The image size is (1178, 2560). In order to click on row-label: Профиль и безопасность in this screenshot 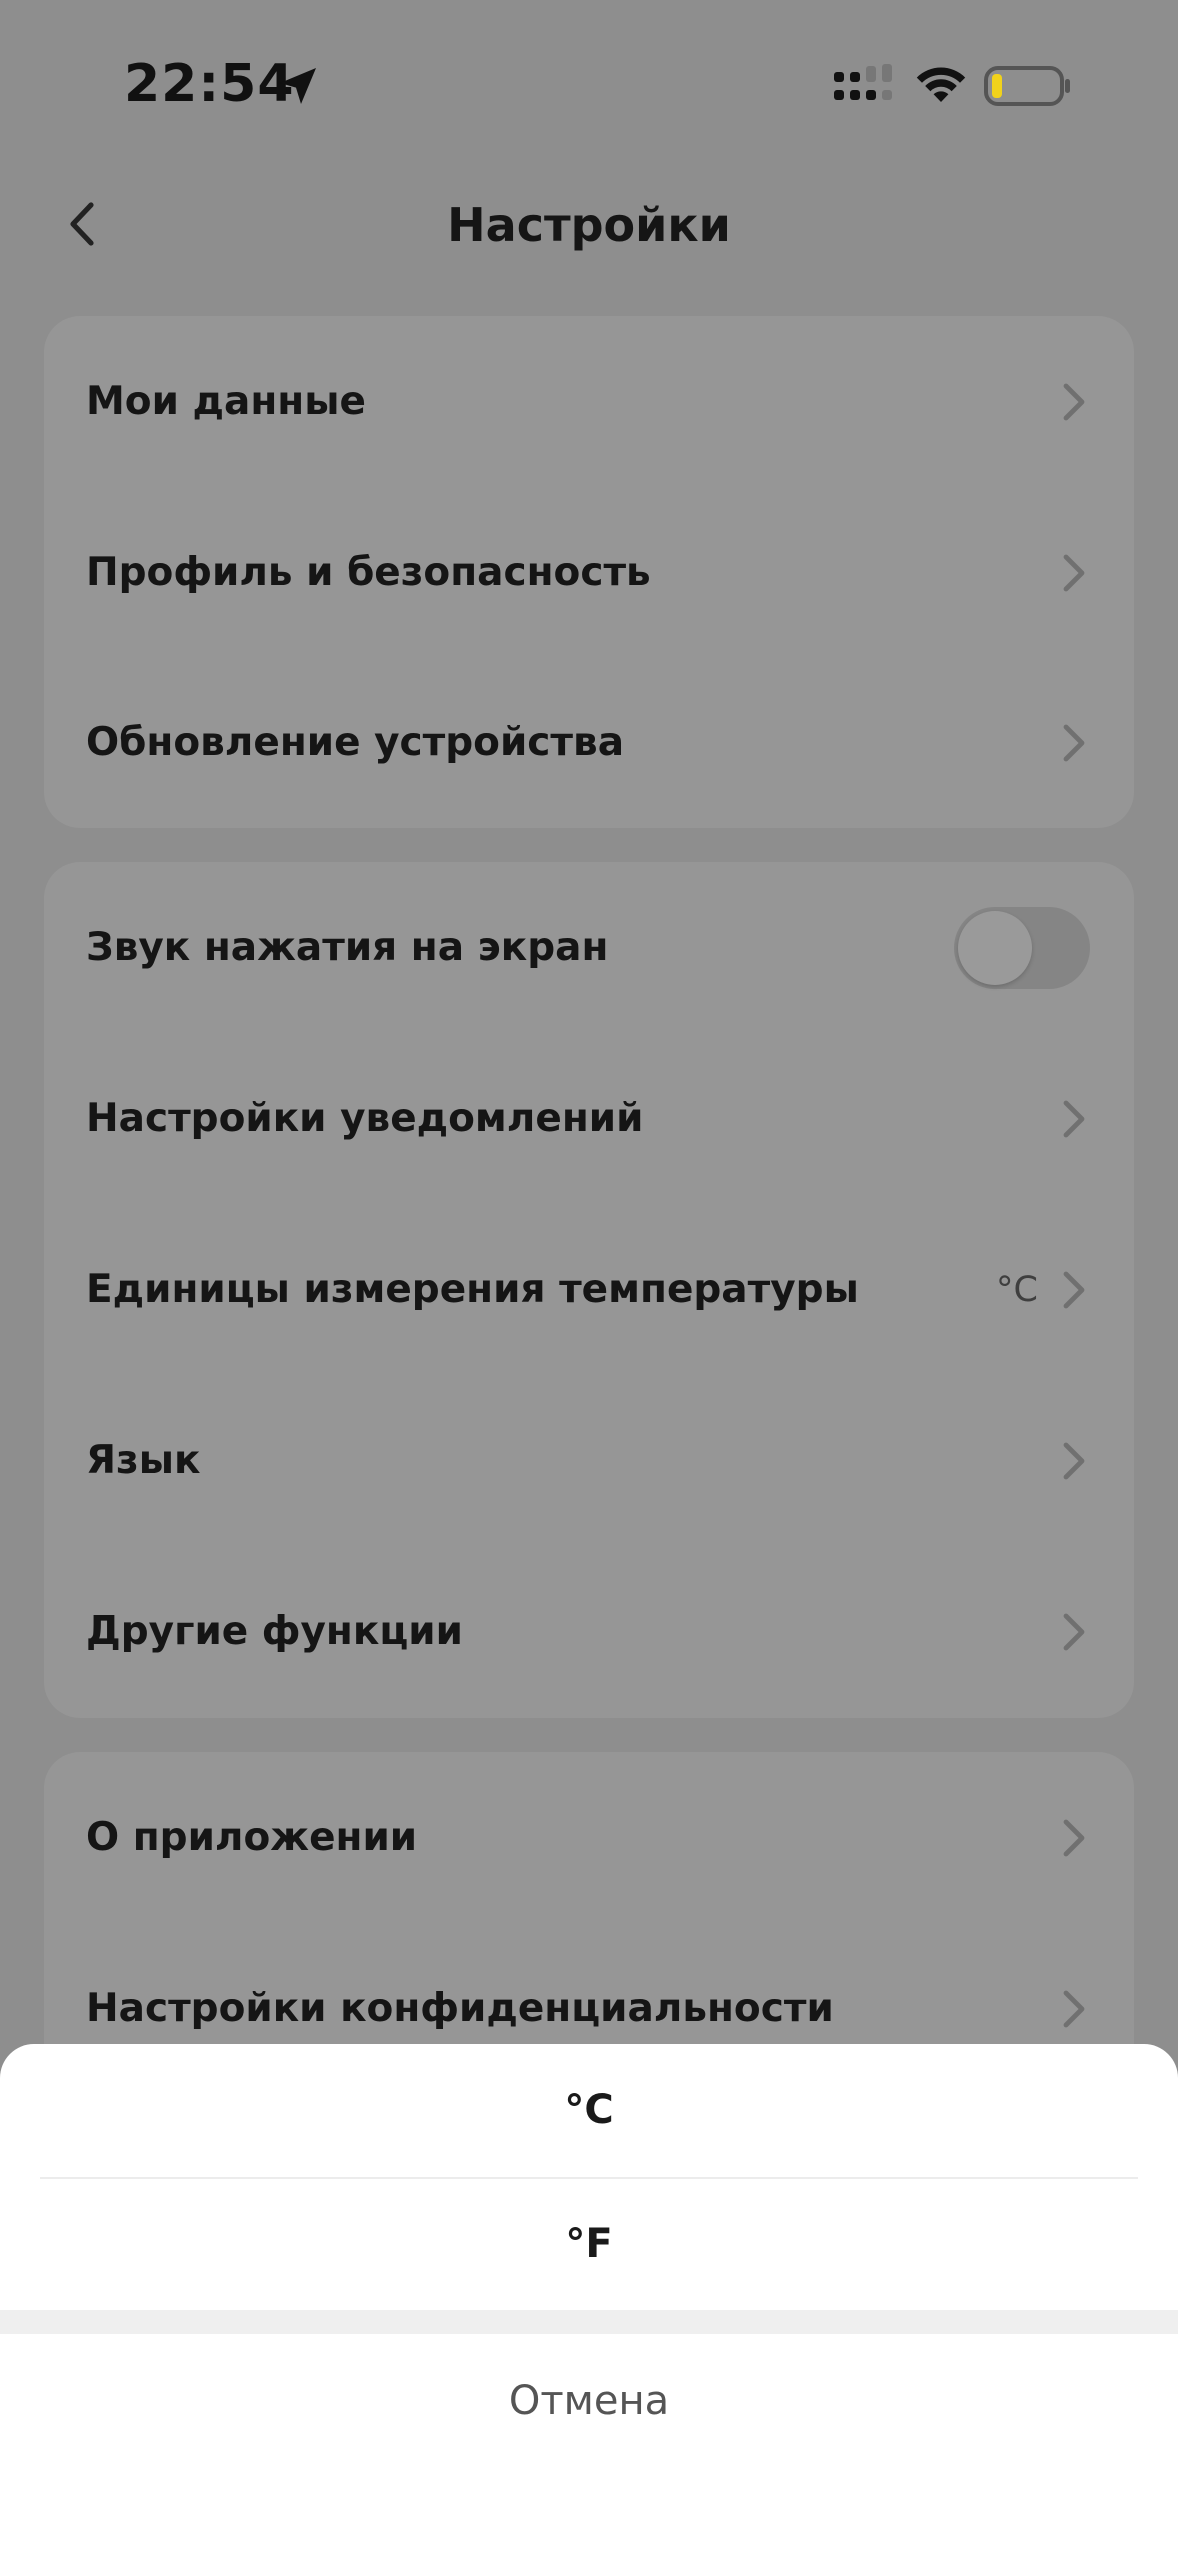, I will do `click(368, 572)`.